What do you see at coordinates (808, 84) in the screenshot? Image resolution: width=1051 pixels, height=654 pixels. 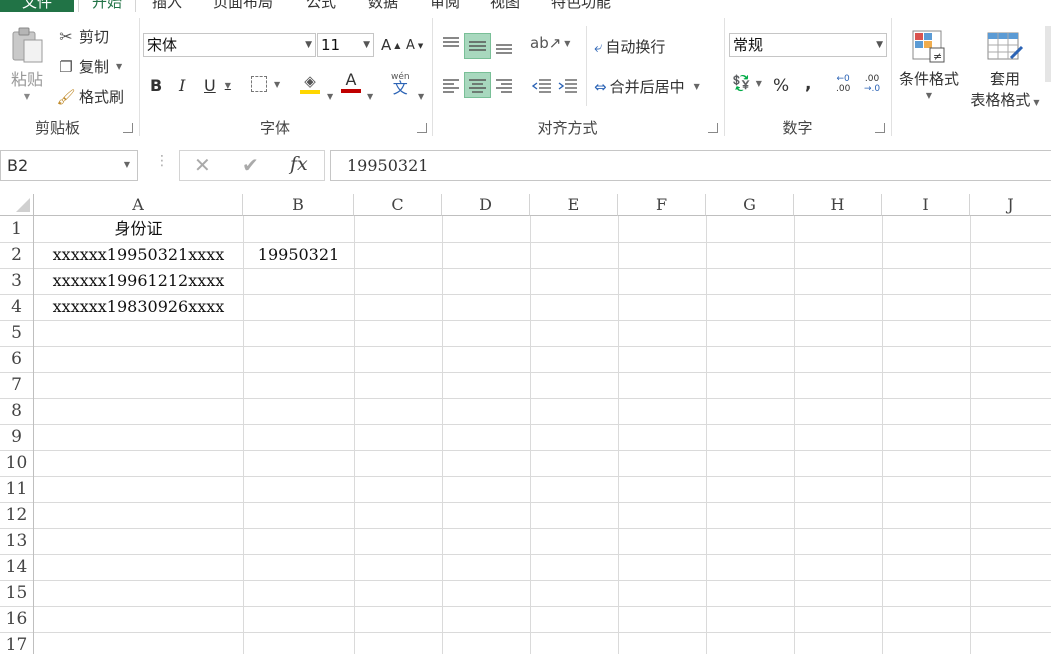 I see `comma-button: ,` at bounding box center [808, 84].